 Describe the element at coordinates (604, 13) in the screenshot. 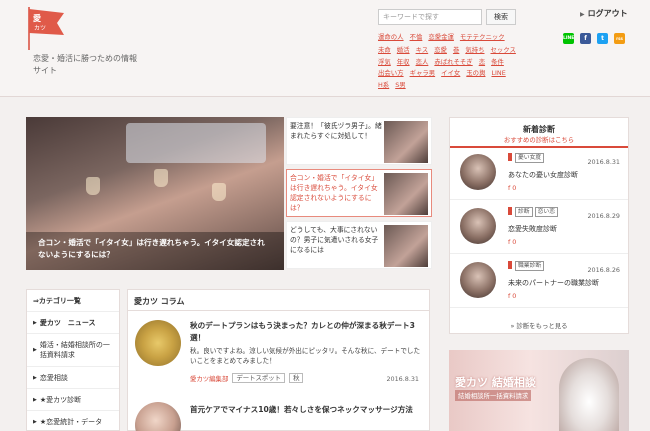

I see `logout-link: ▶ ログアウト` at that location.